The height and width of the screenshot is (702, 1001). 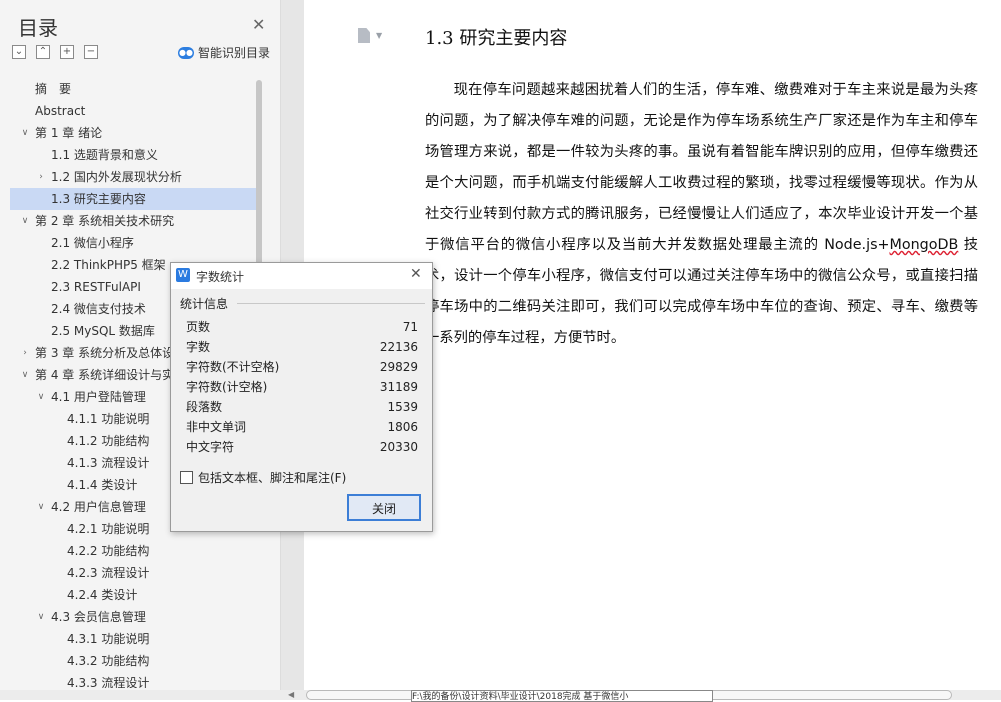 What do you see at coordinates (43, 52) in the screenshot?
I see `expand-icon: ⌃` at bounding box center [43, 52].